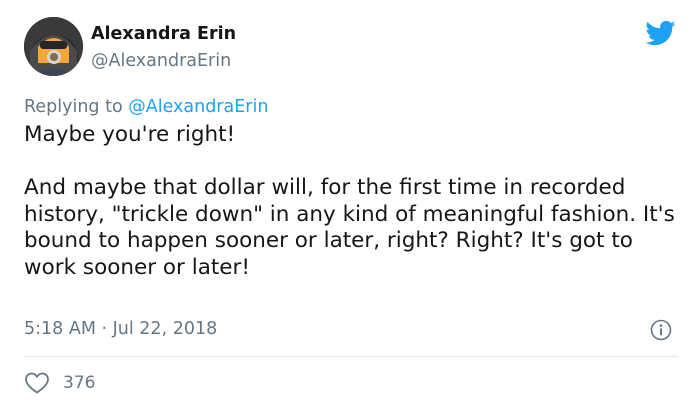 The width and height of the screenshot is (700, 410). Describe the element at coordinates (79, 383) in the screenshot. I see `like-count: 376` at that location.